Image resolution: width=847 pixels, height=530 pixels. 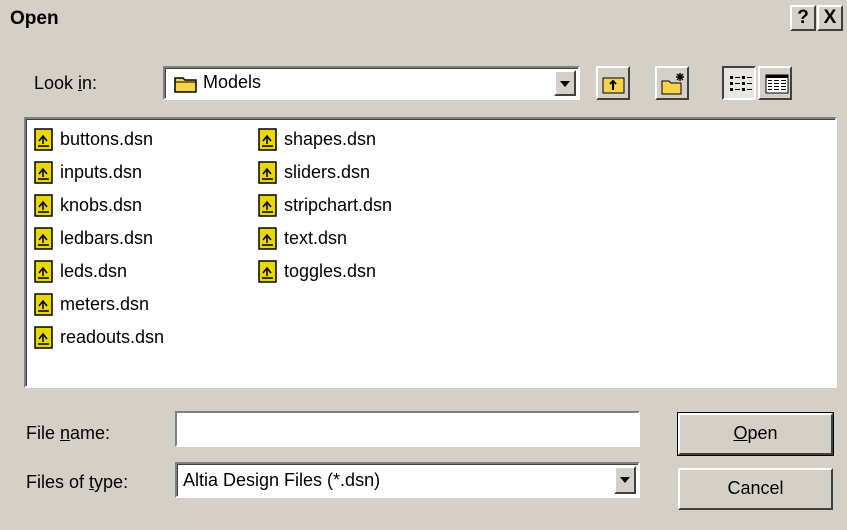 What do you see at coordinates (56, 83) in the screenshot?
I see `look-in-label-pre: Look` at bounding box center [56, 83].